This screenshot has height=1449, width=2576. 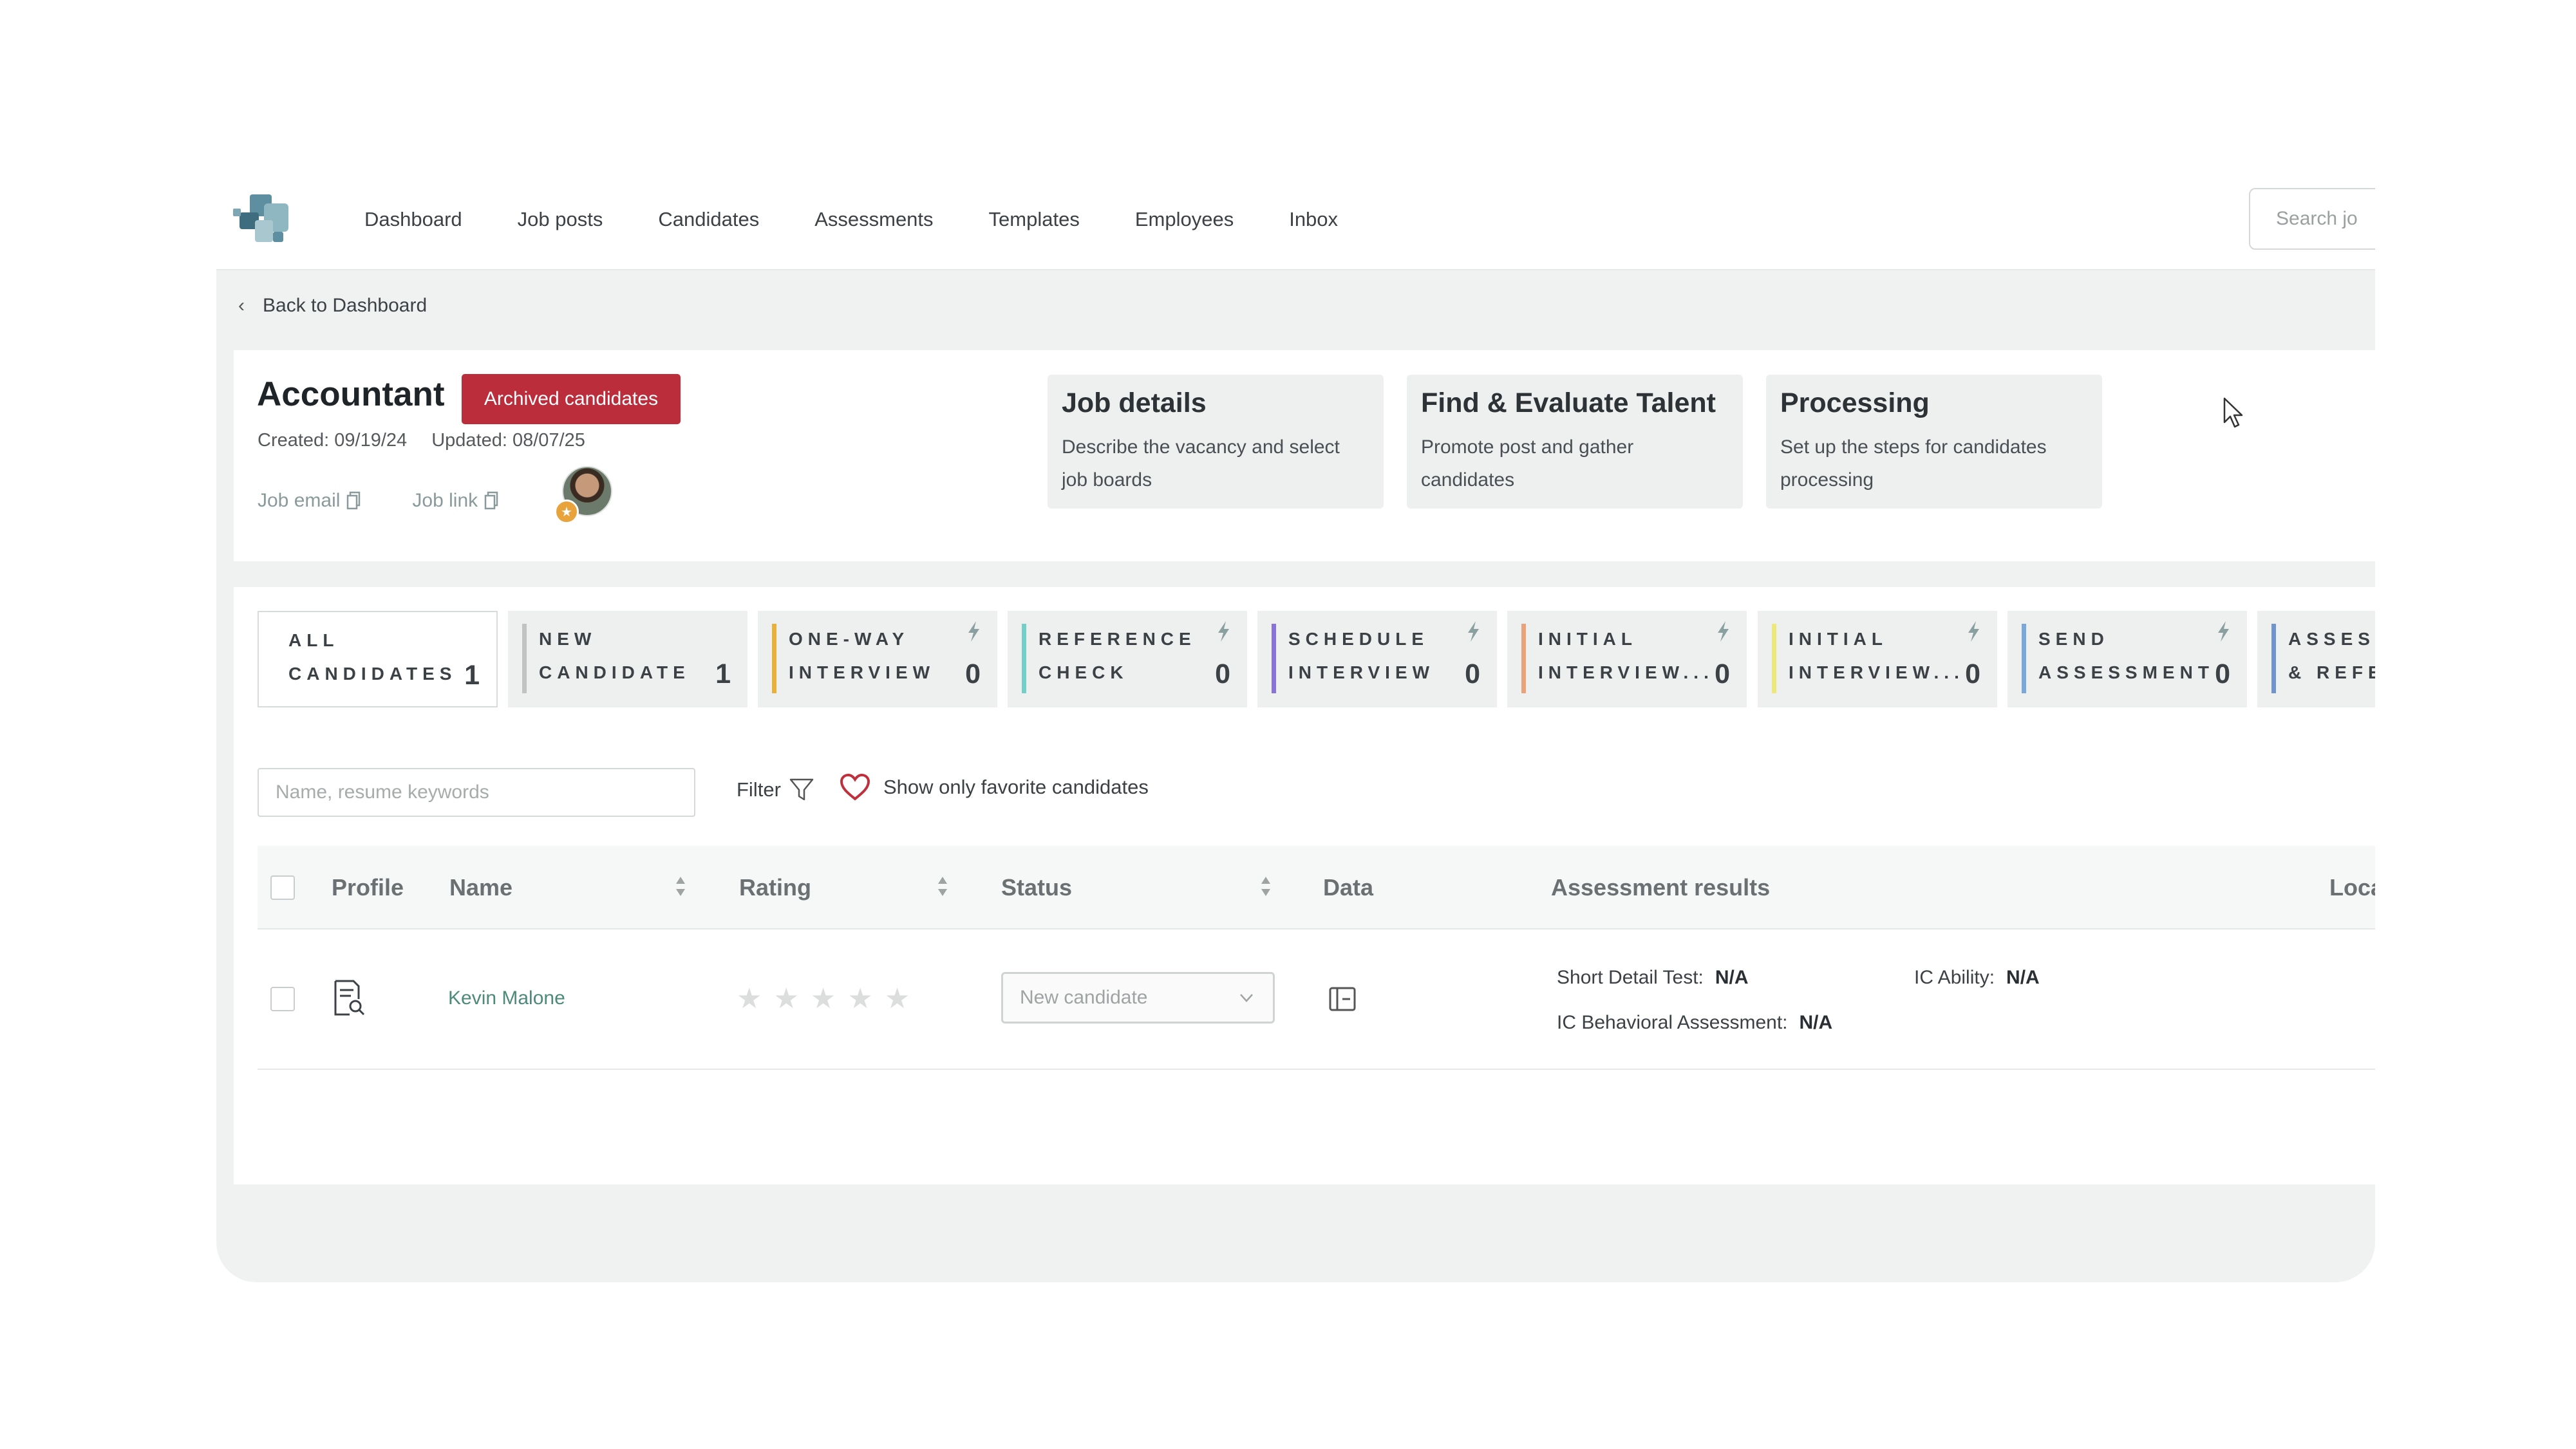 I want to click on nav-inbox: Inbox, so click(x=1313, y=219).